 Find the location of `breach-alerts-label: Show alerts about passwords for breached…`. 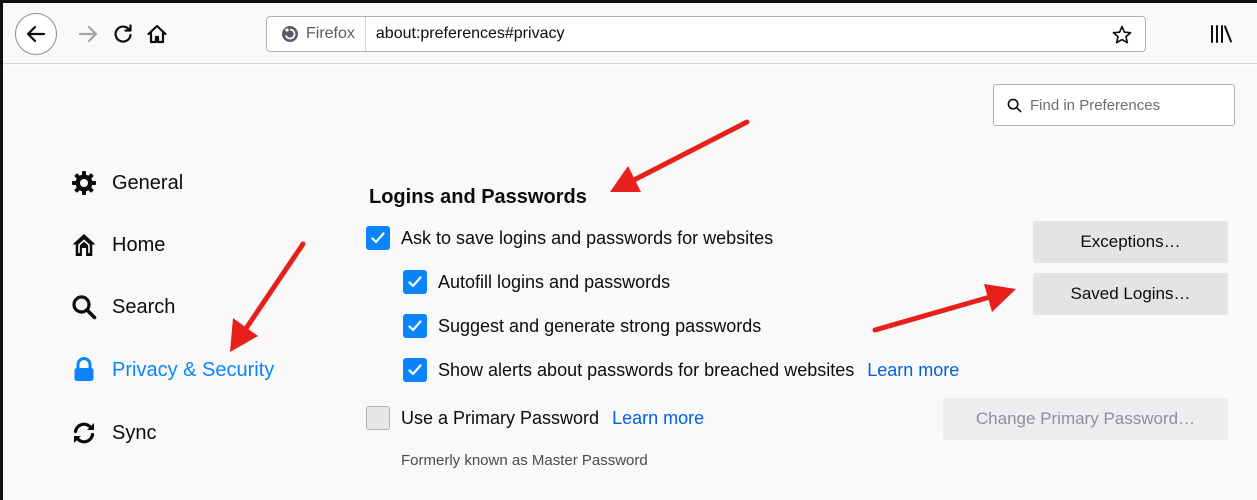

breach-alerts-label: Show alerts about passwords for breached… is located at coordinates (646, 369).